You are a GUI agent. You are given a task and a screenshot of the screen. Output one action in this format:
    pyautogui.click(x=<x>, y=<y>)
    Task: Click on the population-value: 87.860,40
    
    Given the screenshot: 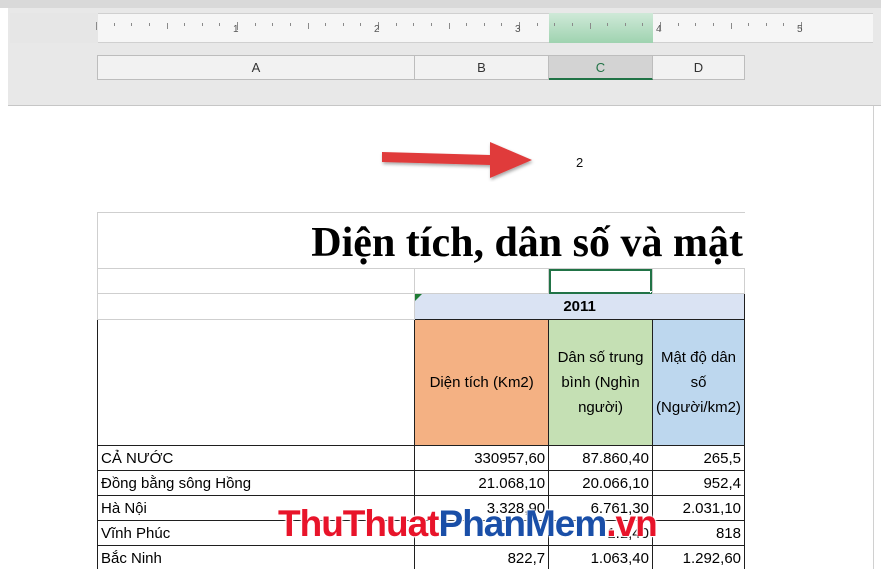 What is the action you would take?
    pyautogui.click(x=600, y=458)
    